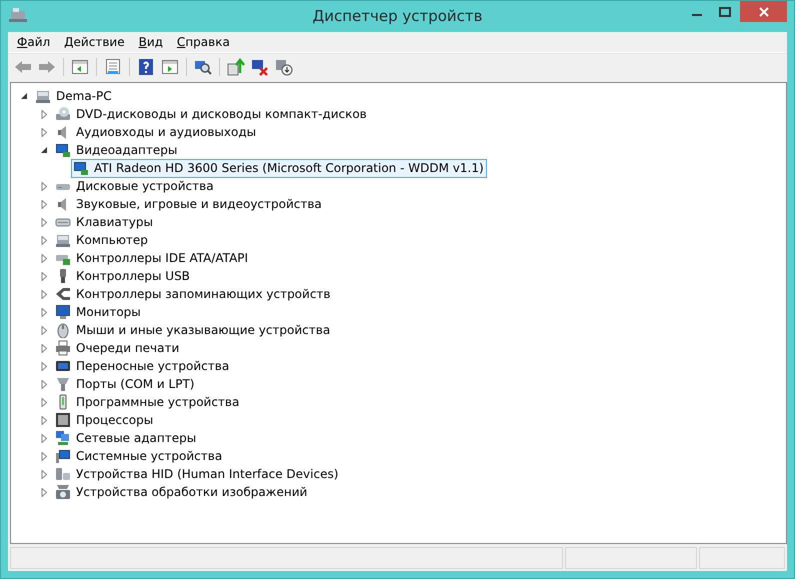  I want to click on tree-item: Dema-PC, so click(84, 96).